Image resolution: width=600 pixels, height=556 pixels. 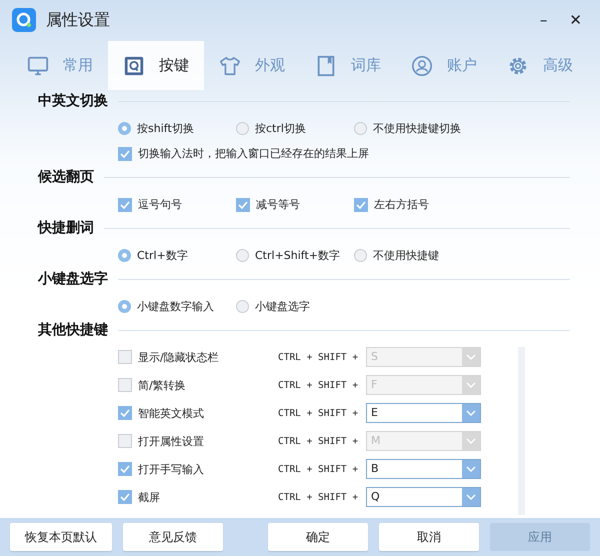 What do you see at coordinates (295, 306) in the screenshot?
I see `radio-option: 小键盘选字` at bounding box center [295, 306].